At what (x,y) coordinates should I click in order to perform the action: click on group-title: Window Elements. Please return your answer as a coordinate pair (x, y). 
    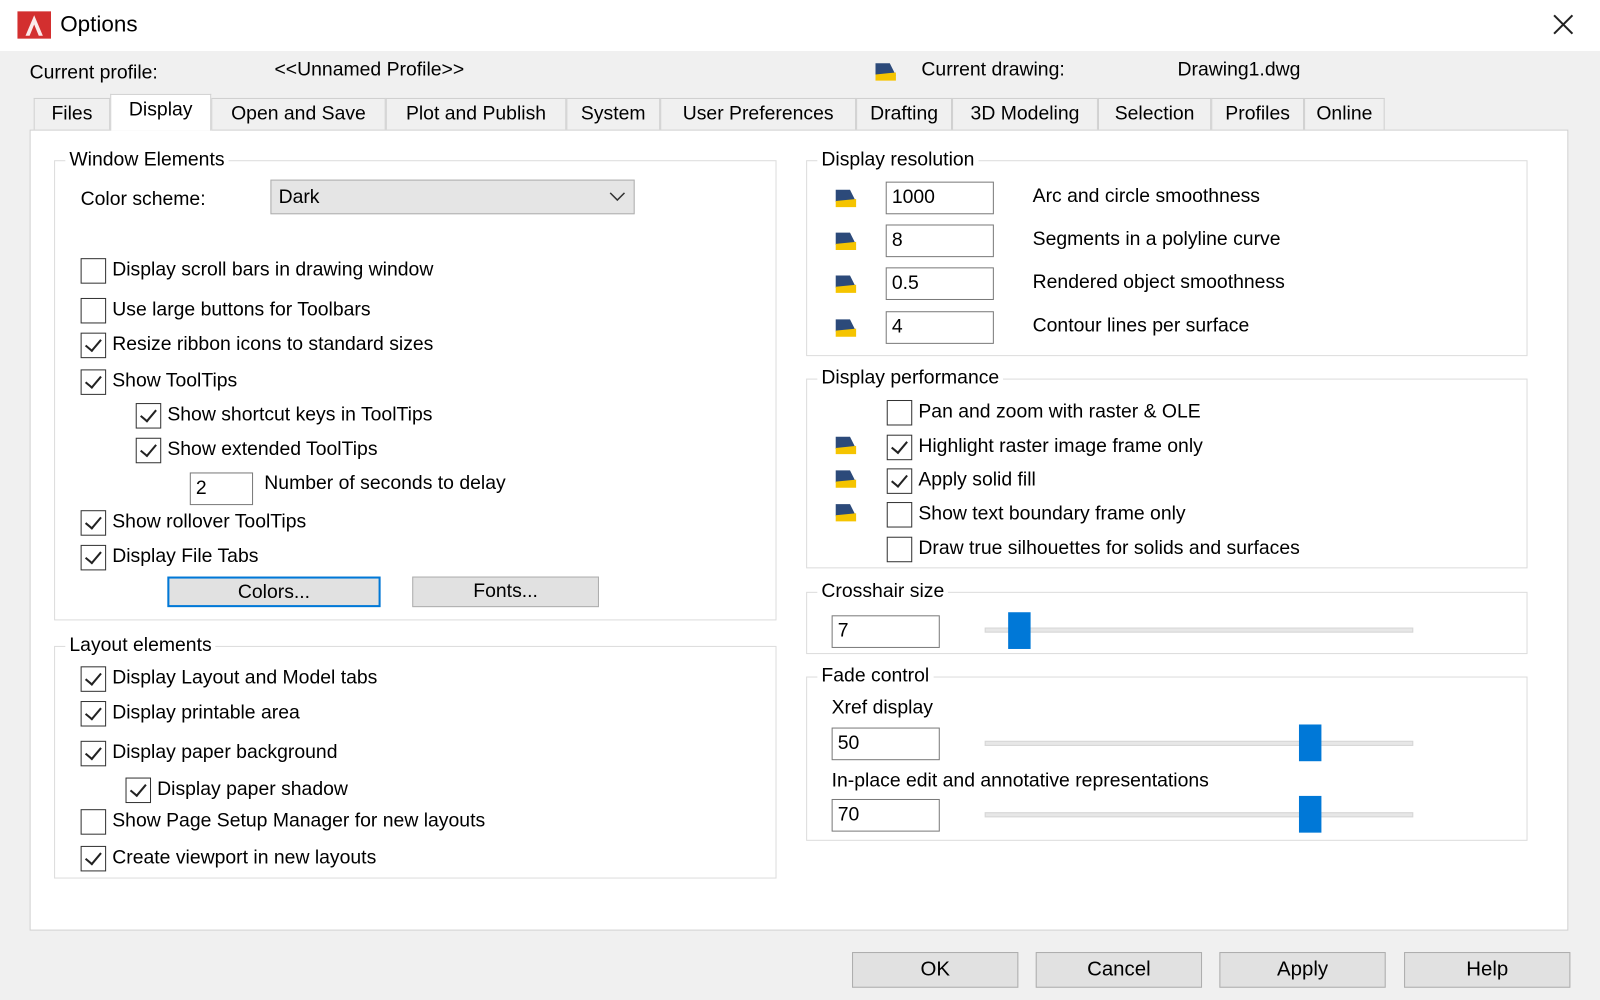
    Looking at the image, I should click on (147, 160).